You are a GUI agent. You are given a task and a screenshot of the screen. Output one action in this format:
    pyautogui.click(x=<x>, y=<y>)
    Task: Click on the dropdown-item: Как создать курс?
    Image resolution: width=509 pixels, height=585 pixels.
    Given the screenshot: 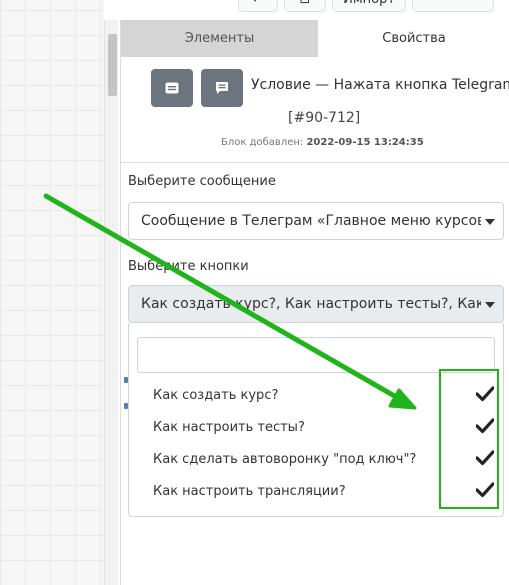 What is the action you would take?
    pyautogui.click(x=215, y=395)
    